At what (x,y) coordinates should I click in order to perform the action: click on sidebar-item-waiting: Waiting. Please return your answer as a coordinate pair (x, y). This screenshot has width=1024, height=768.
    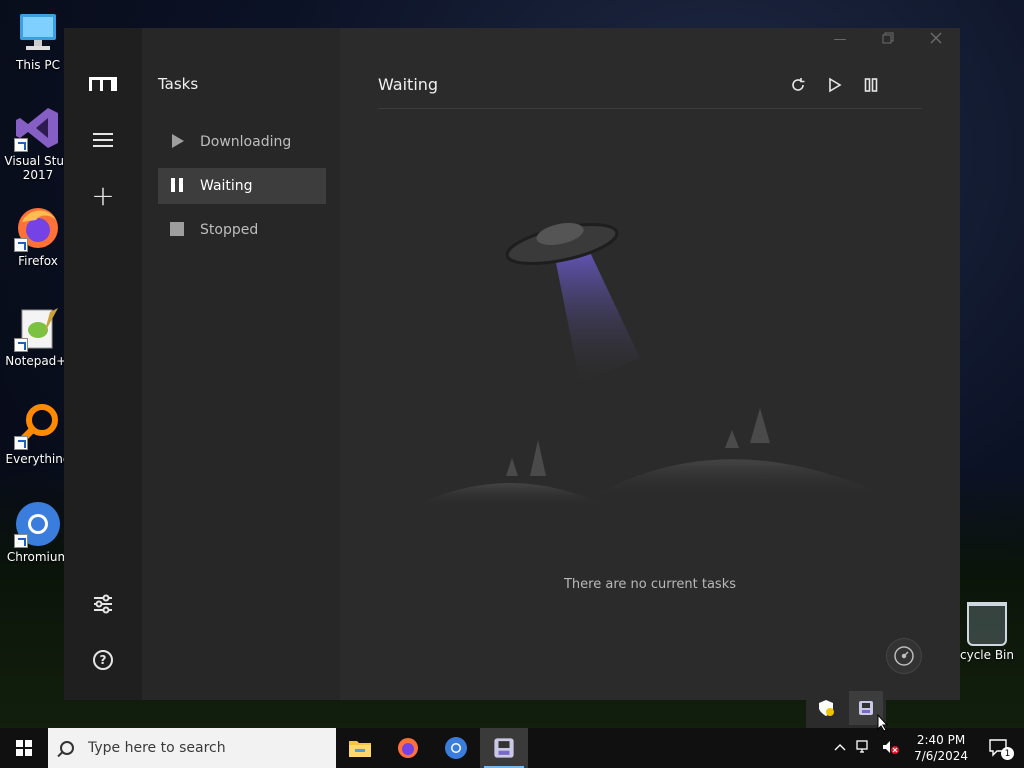
    Looking at the image, I should click on (242, 186).